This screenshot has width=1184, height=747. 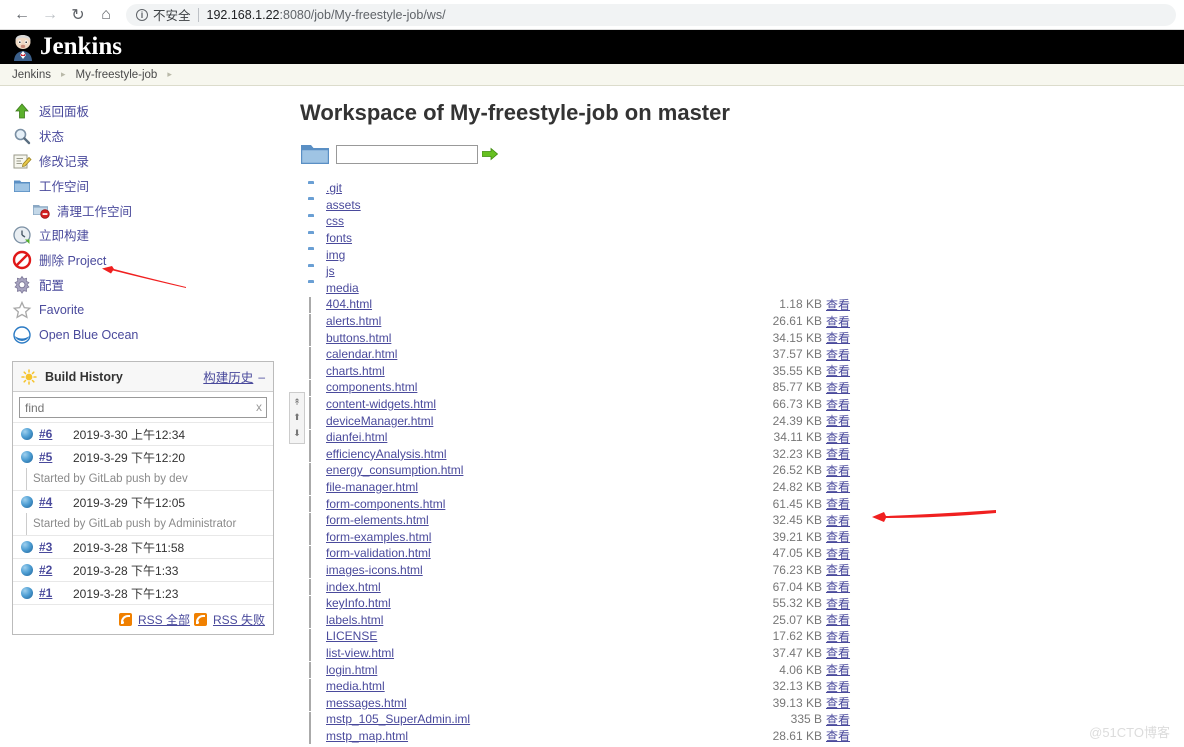 What do you see at coordinates (56, 593) in the screenshot?
I see `build-number-link: #1` at bounding box center [56, 593].